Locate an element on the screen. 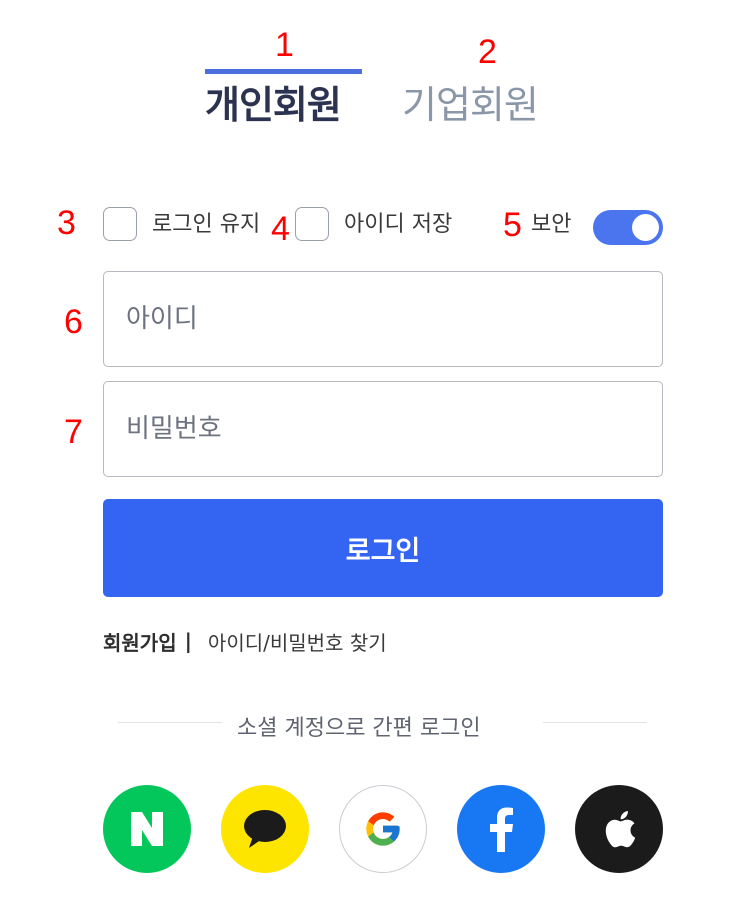 The height and width of the screenshot is (924, 750). annotation-7: 7 is located at coordinates (73, 432).